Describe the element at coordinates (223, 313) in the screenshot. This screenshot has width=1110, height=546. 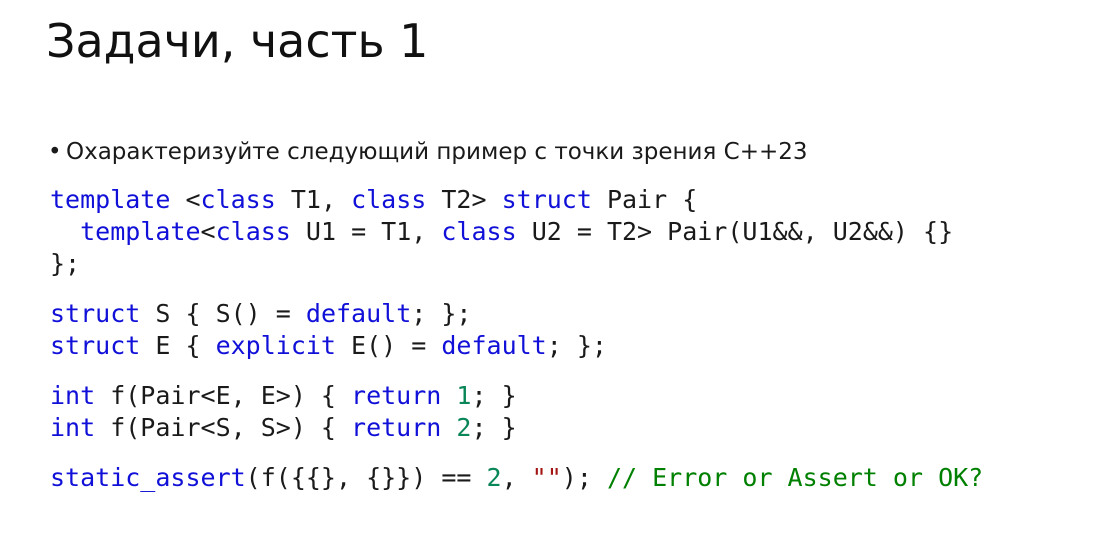
I see `code-text: S { S() =` at that location.